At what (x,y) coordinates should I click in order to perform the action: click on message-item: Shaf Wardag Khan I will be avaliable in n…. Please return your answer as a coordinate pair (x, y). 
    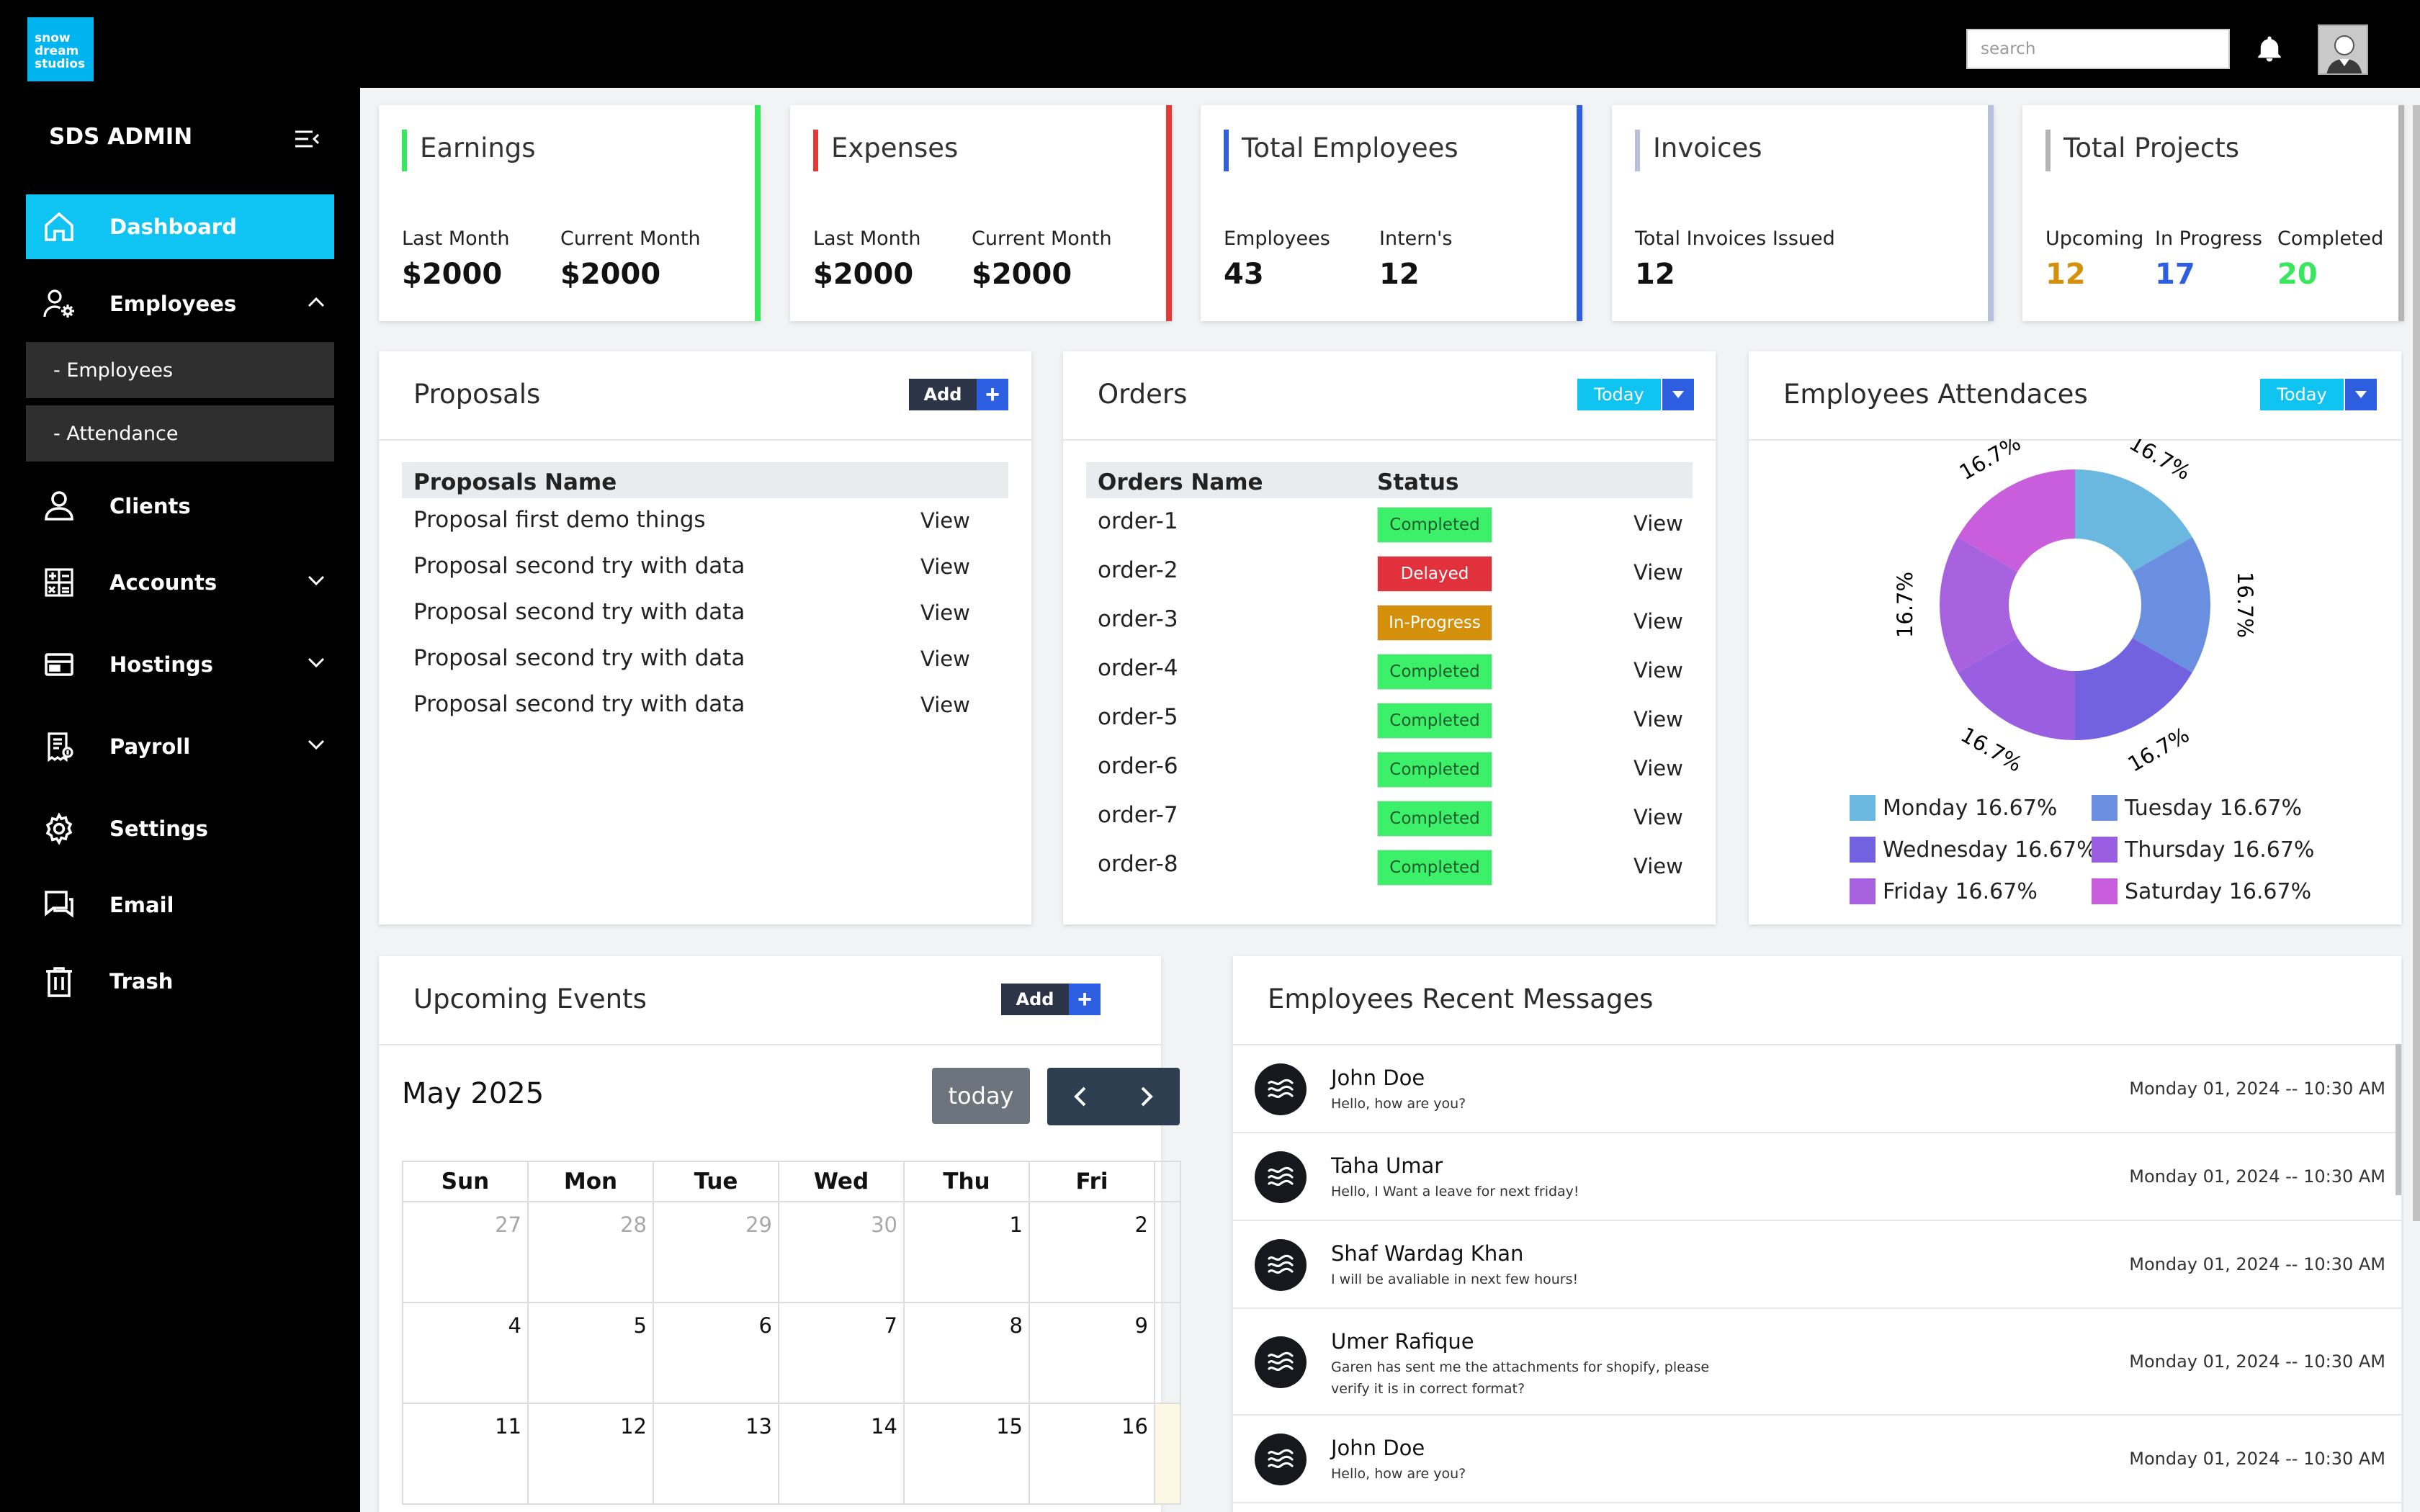
    Looking at the image, I should click on (1817, 1265).